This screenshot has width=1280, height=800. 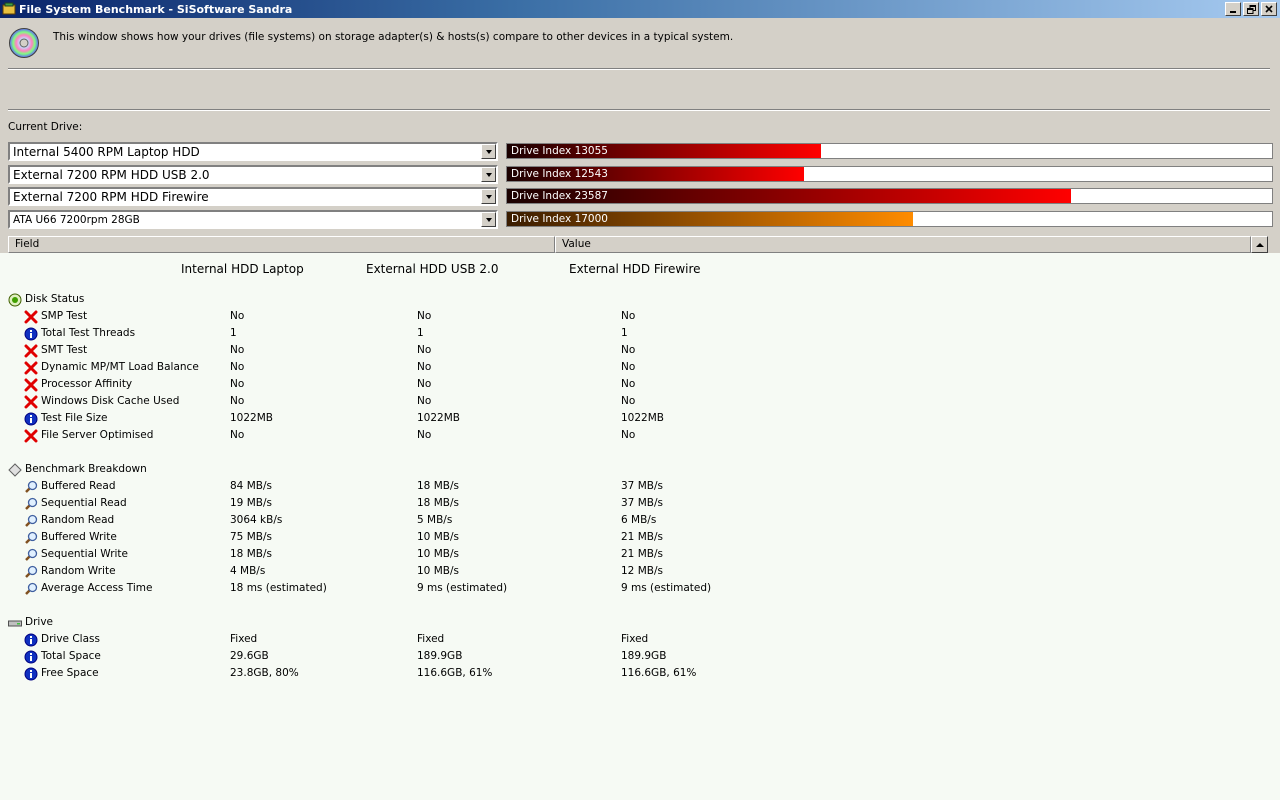 I want to click on field-value: 4 MB/s, so click(x=248, y=571).